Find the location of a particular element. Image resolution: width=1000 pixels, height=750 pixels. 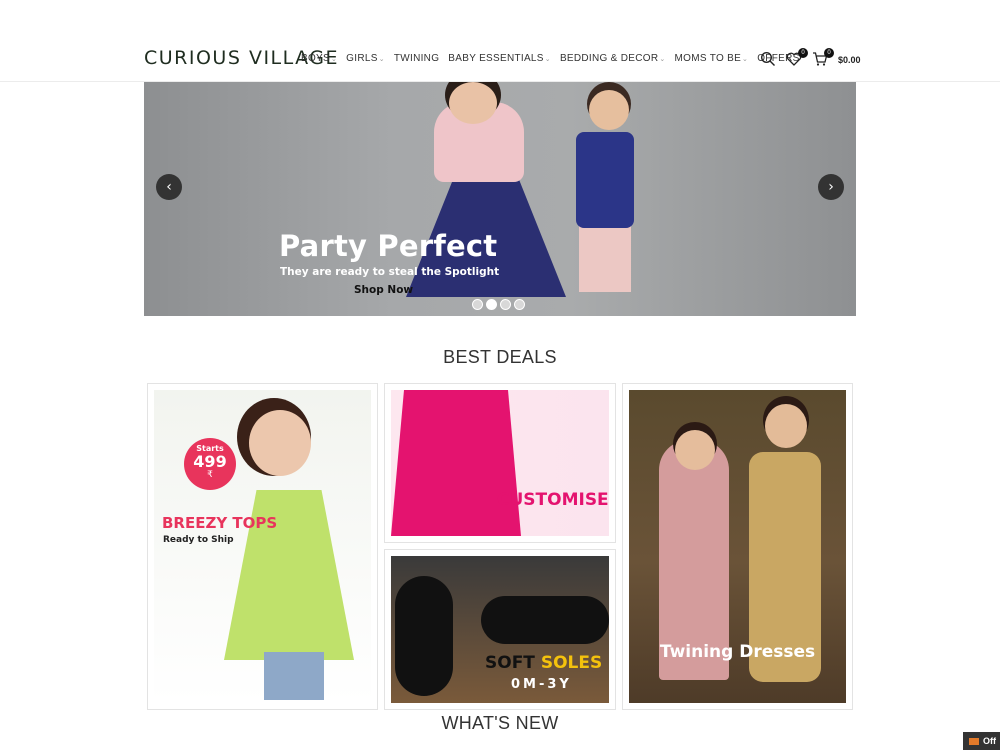

hero-shop-now-link: Shop Now is located at coordinates (383, 290).